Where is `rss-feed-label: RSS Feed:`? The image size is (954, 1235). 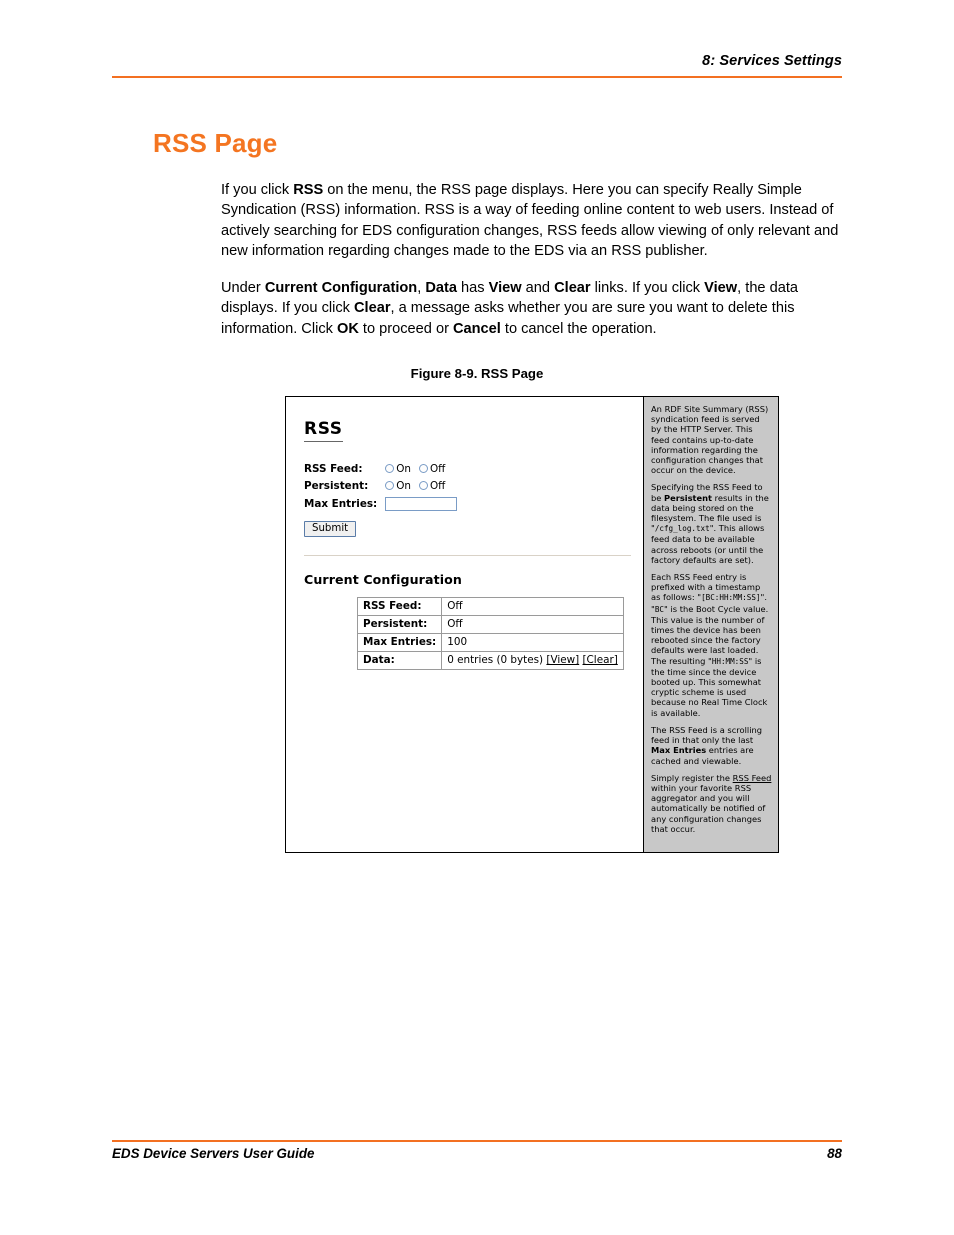
rss-feed-label: RSS Feed: is located at coordinates (333, 469).